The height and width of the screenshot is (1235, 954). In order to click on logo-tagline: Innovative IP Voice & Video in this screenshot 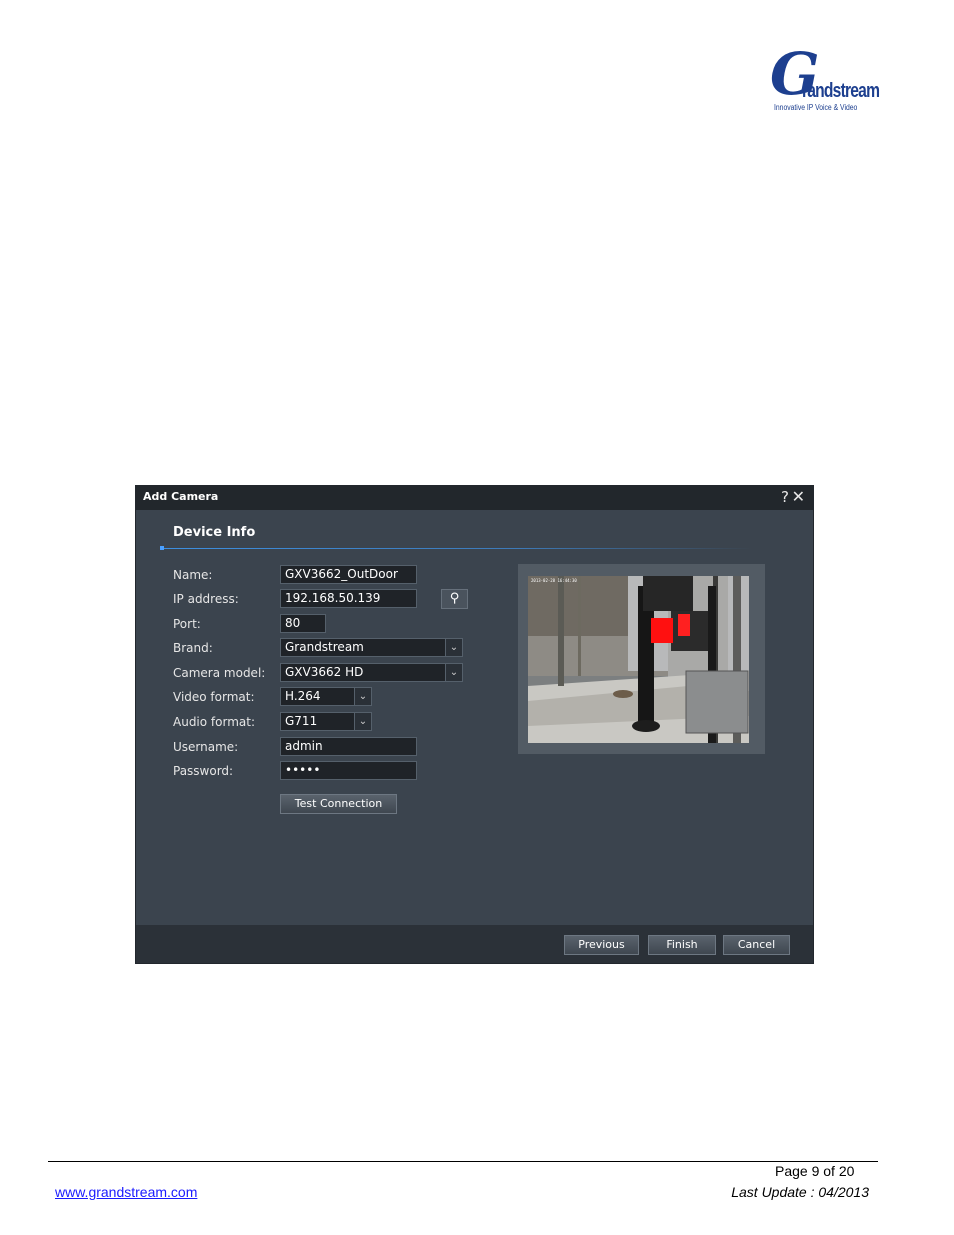, I will do `click(816, 107)`.